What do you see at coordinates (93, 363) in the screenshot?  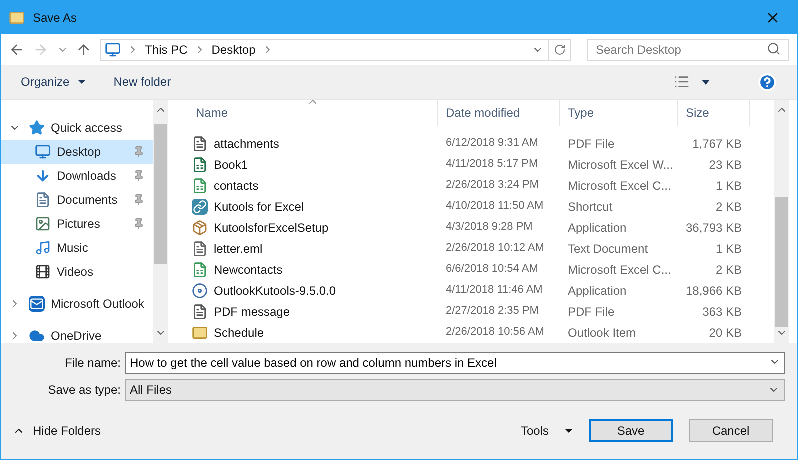 I see `field-label: File name:` at bounding box center [93, 363].